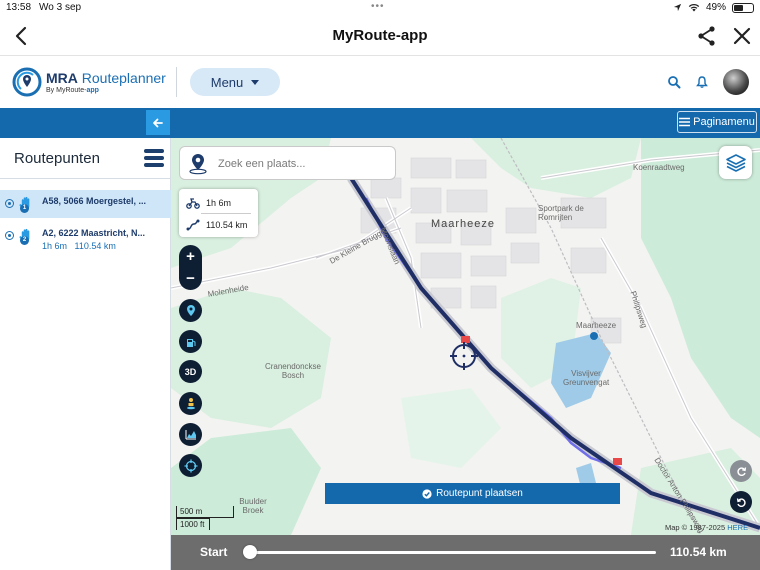  I want to click on avatar, so click(736, 82).